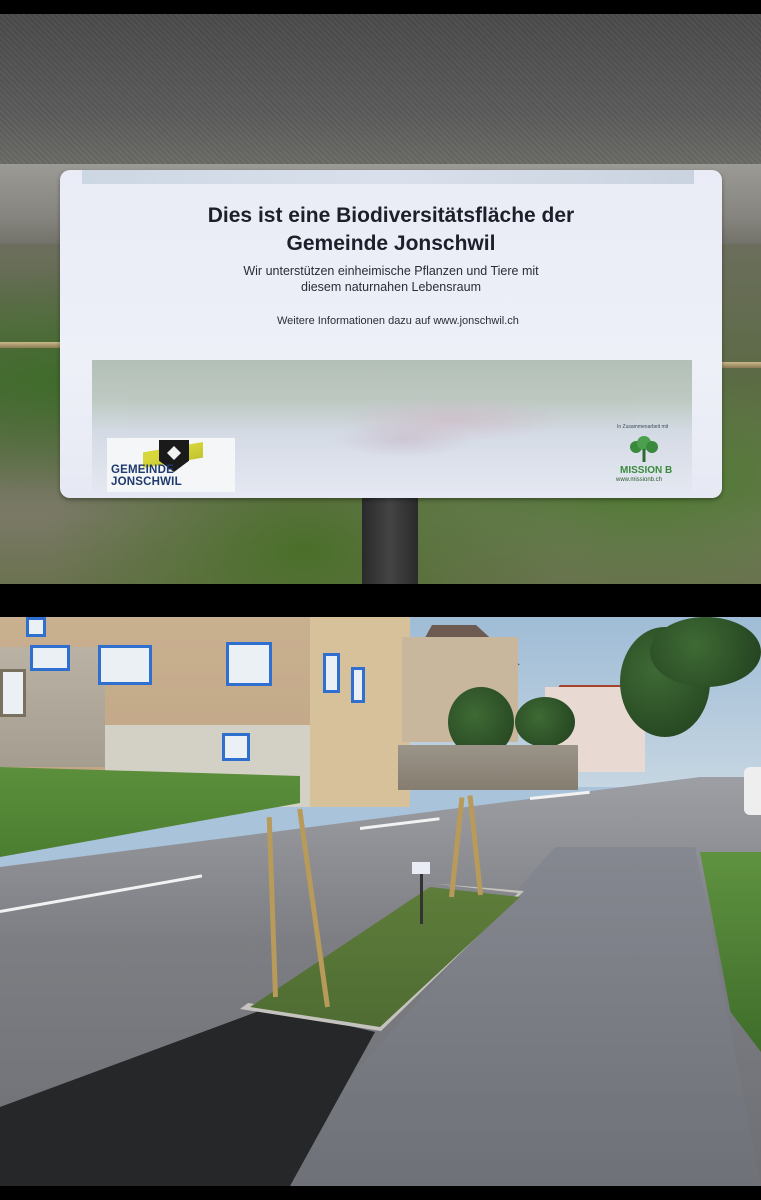 This screenshot has height=1200, width=761. Describe the element at coordinates (388, 177) in the screenshot. I see `sign-top-strip` at that location.